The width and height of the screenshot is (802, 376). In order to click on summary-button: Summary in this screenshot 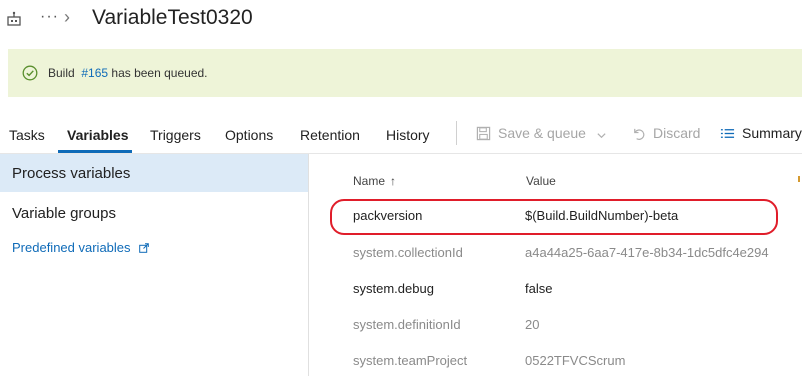, I will do `click(761, 133)`.